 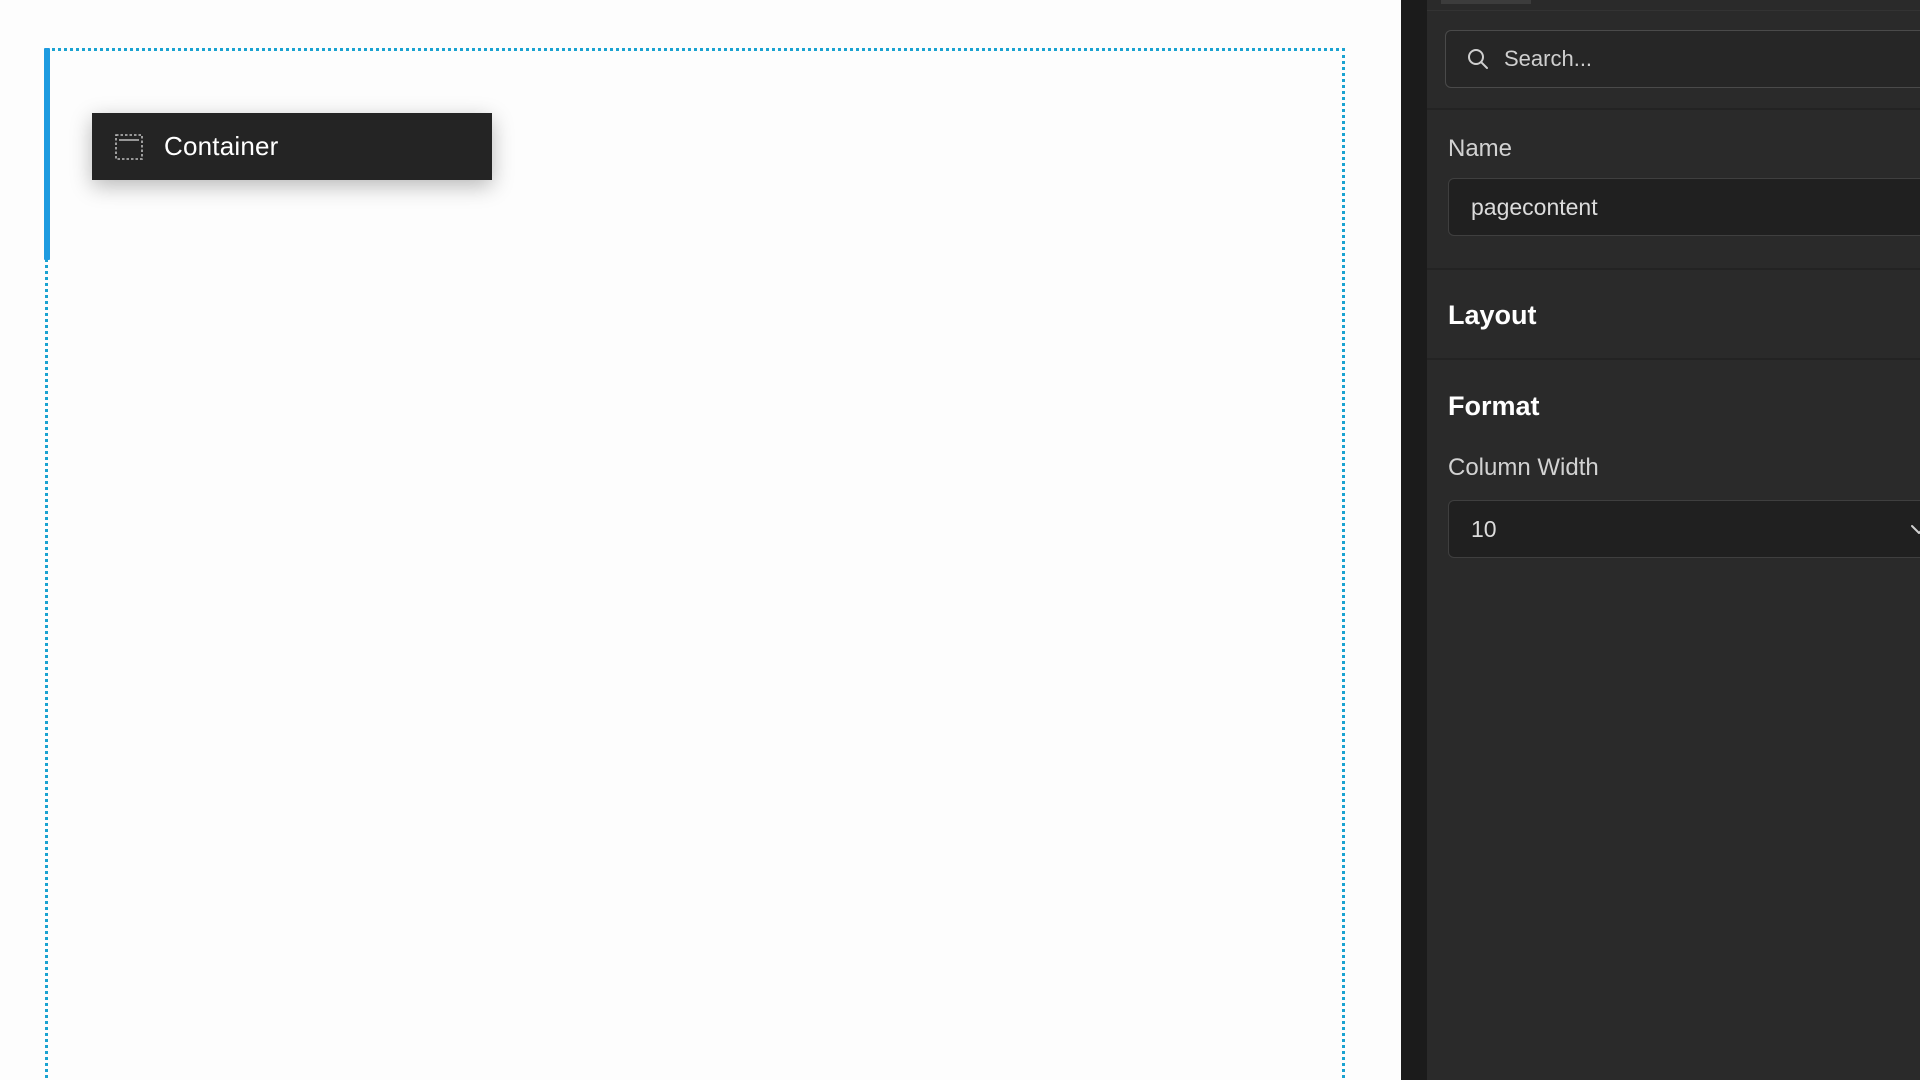 I want to click on search-box, so click(x=1682, y=59).